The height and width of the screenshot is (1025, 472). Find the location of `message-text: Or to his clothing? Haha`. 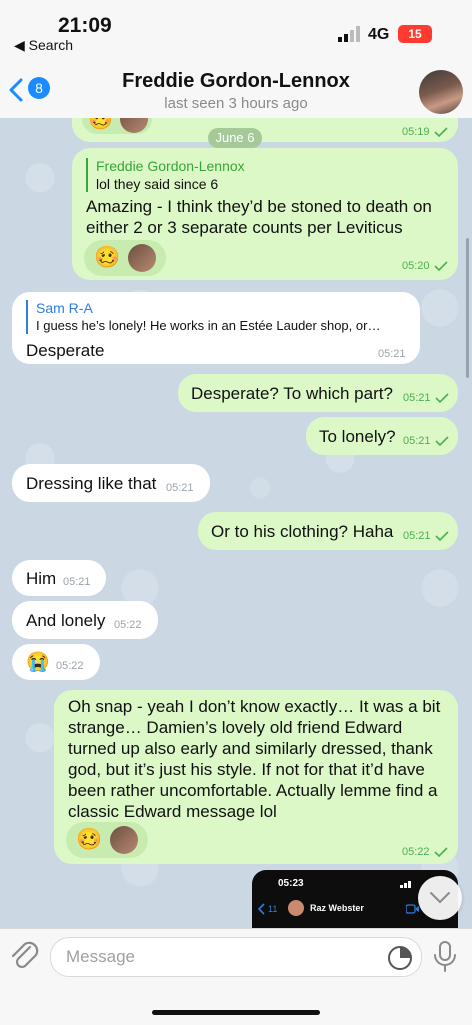

message-text: Or to his clothing? Haha is located at coordinates (302, 531).